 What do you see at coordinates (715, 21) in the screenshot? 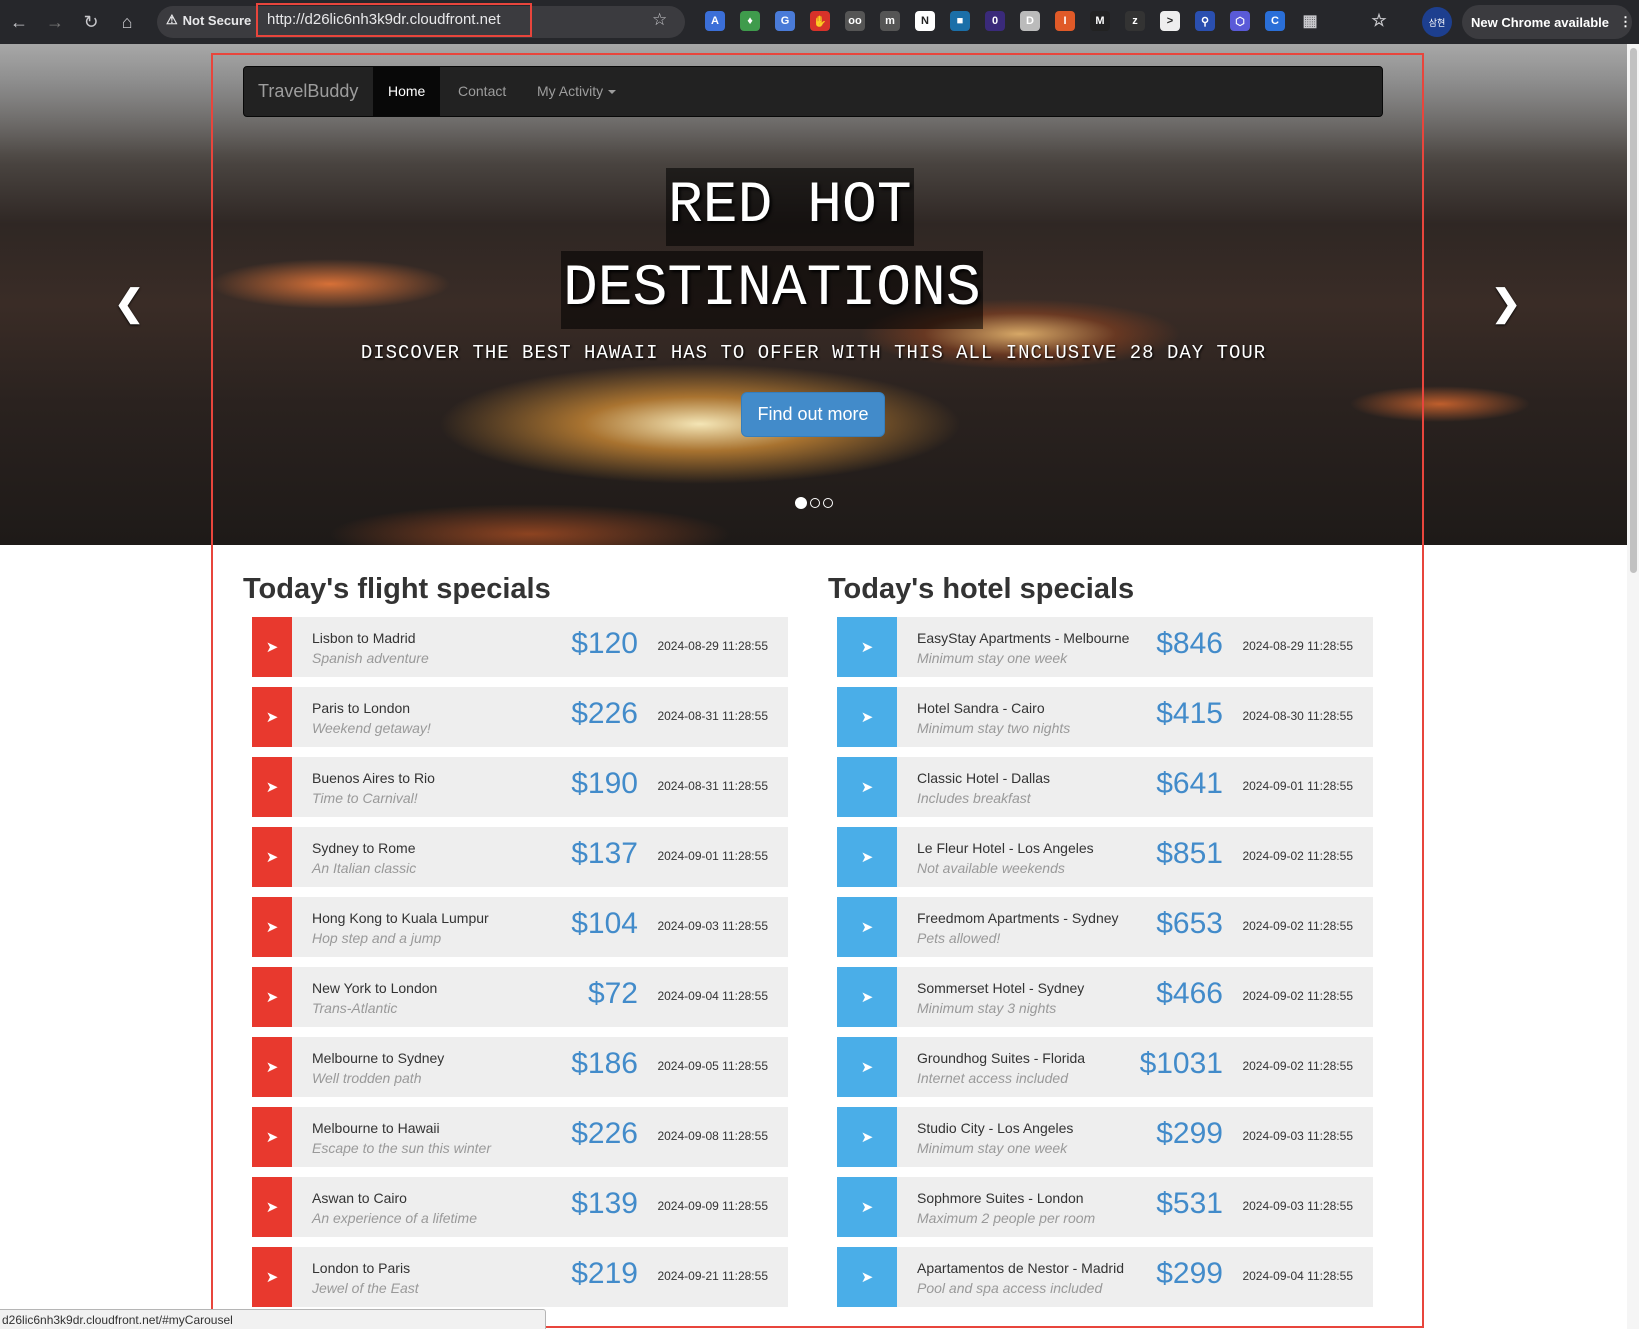
I see `translate-extension-icon: A` at bounding box center [715, 21].